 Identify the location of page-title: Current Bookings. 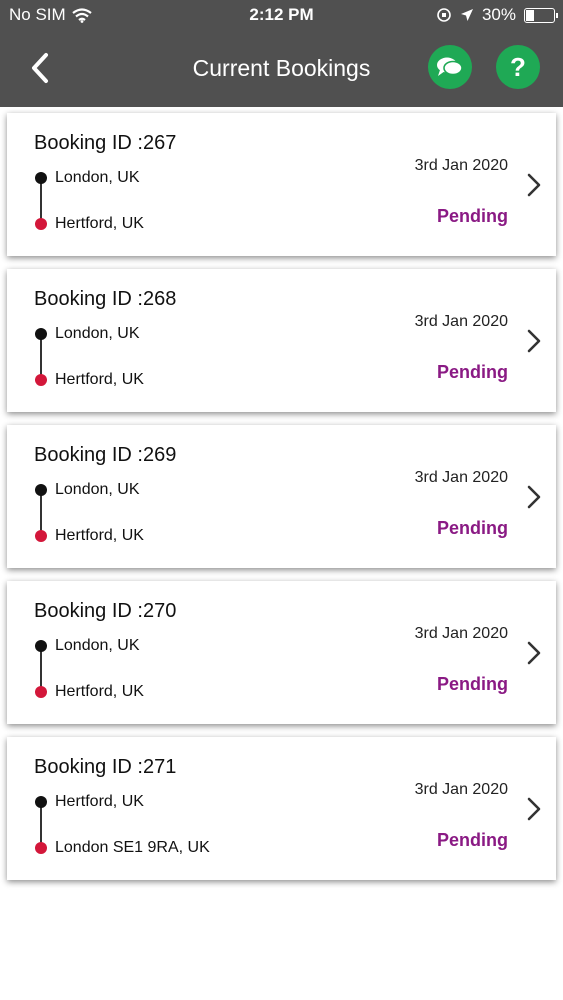
(281, 68).